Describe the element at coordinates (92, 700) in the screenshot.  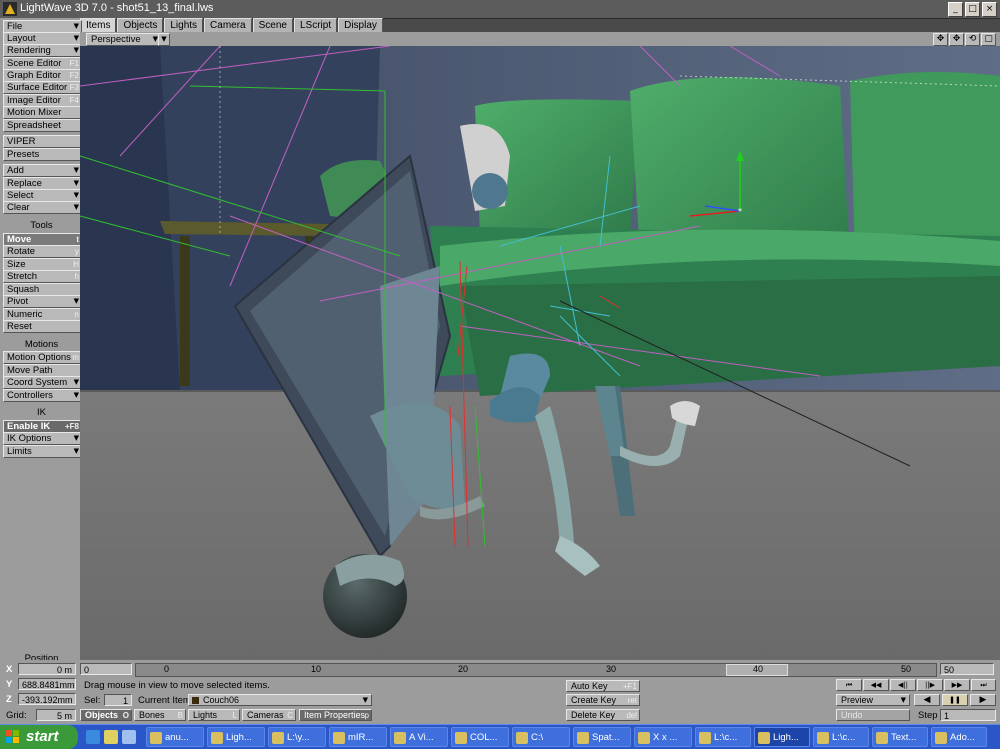
I see `sel-label: Sel:` at that location.